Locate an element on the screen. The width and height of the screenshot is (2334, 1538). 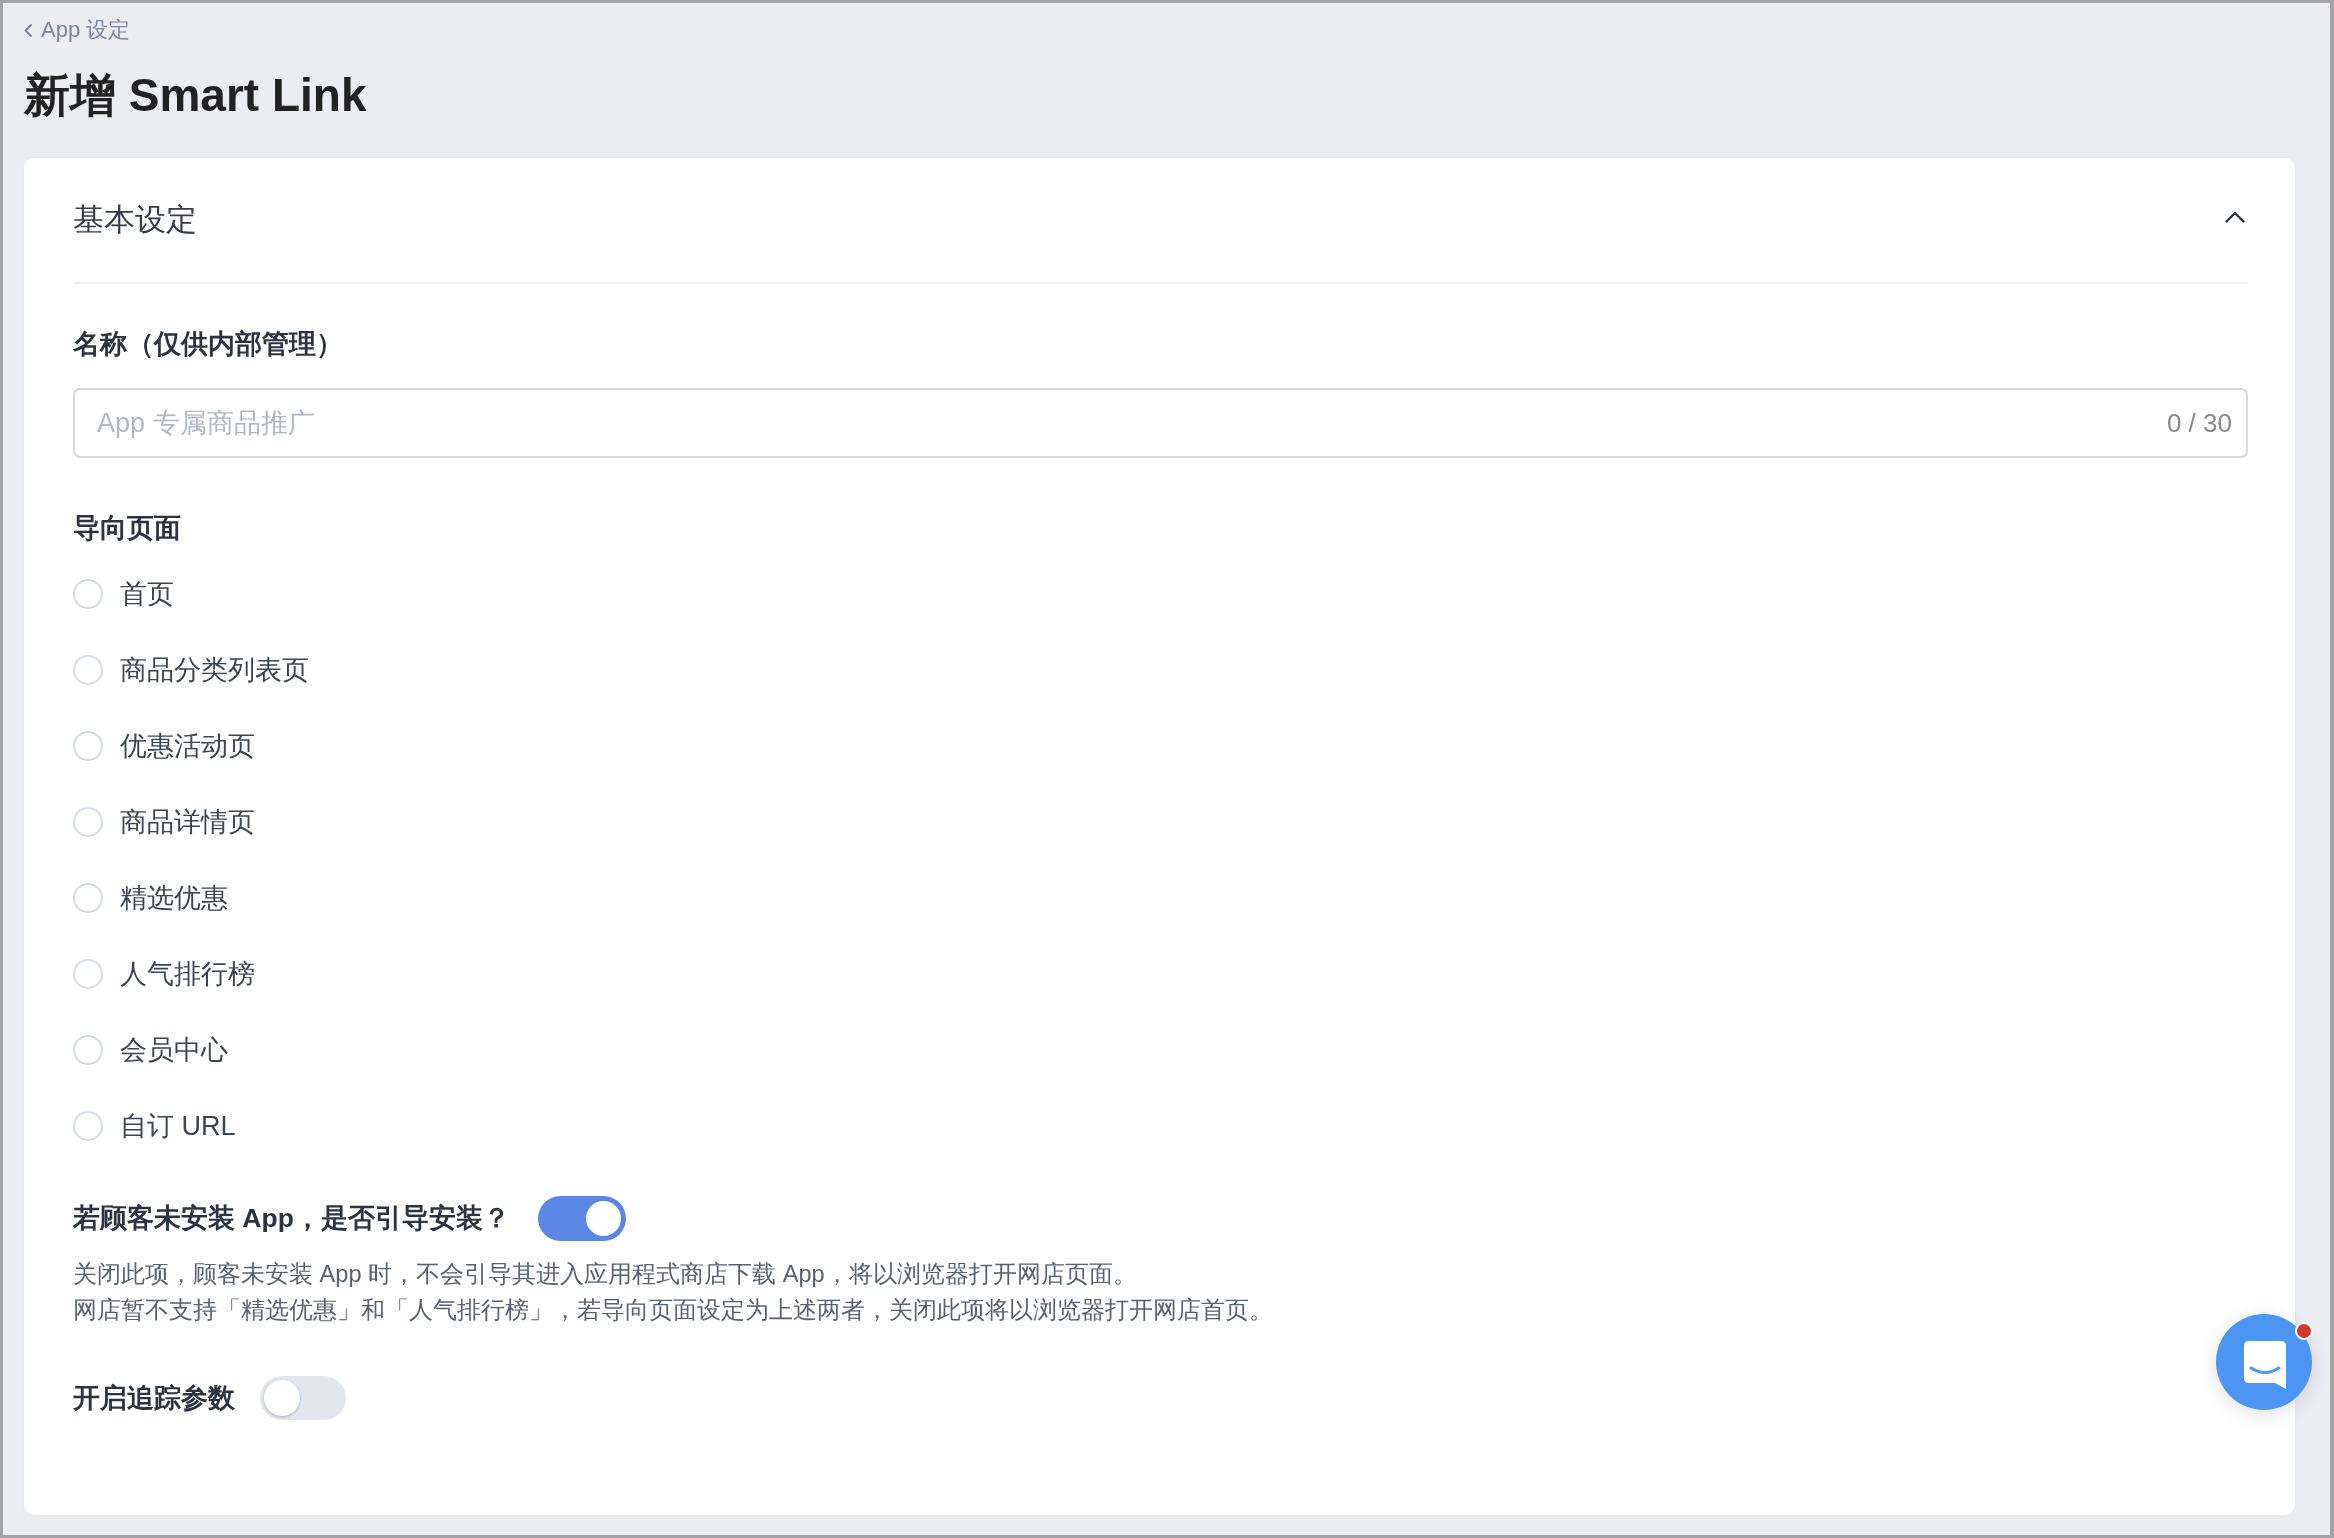
field-label: 若顾客未安装 App，是否引导安装？ is located at coordinates (291, 1218).